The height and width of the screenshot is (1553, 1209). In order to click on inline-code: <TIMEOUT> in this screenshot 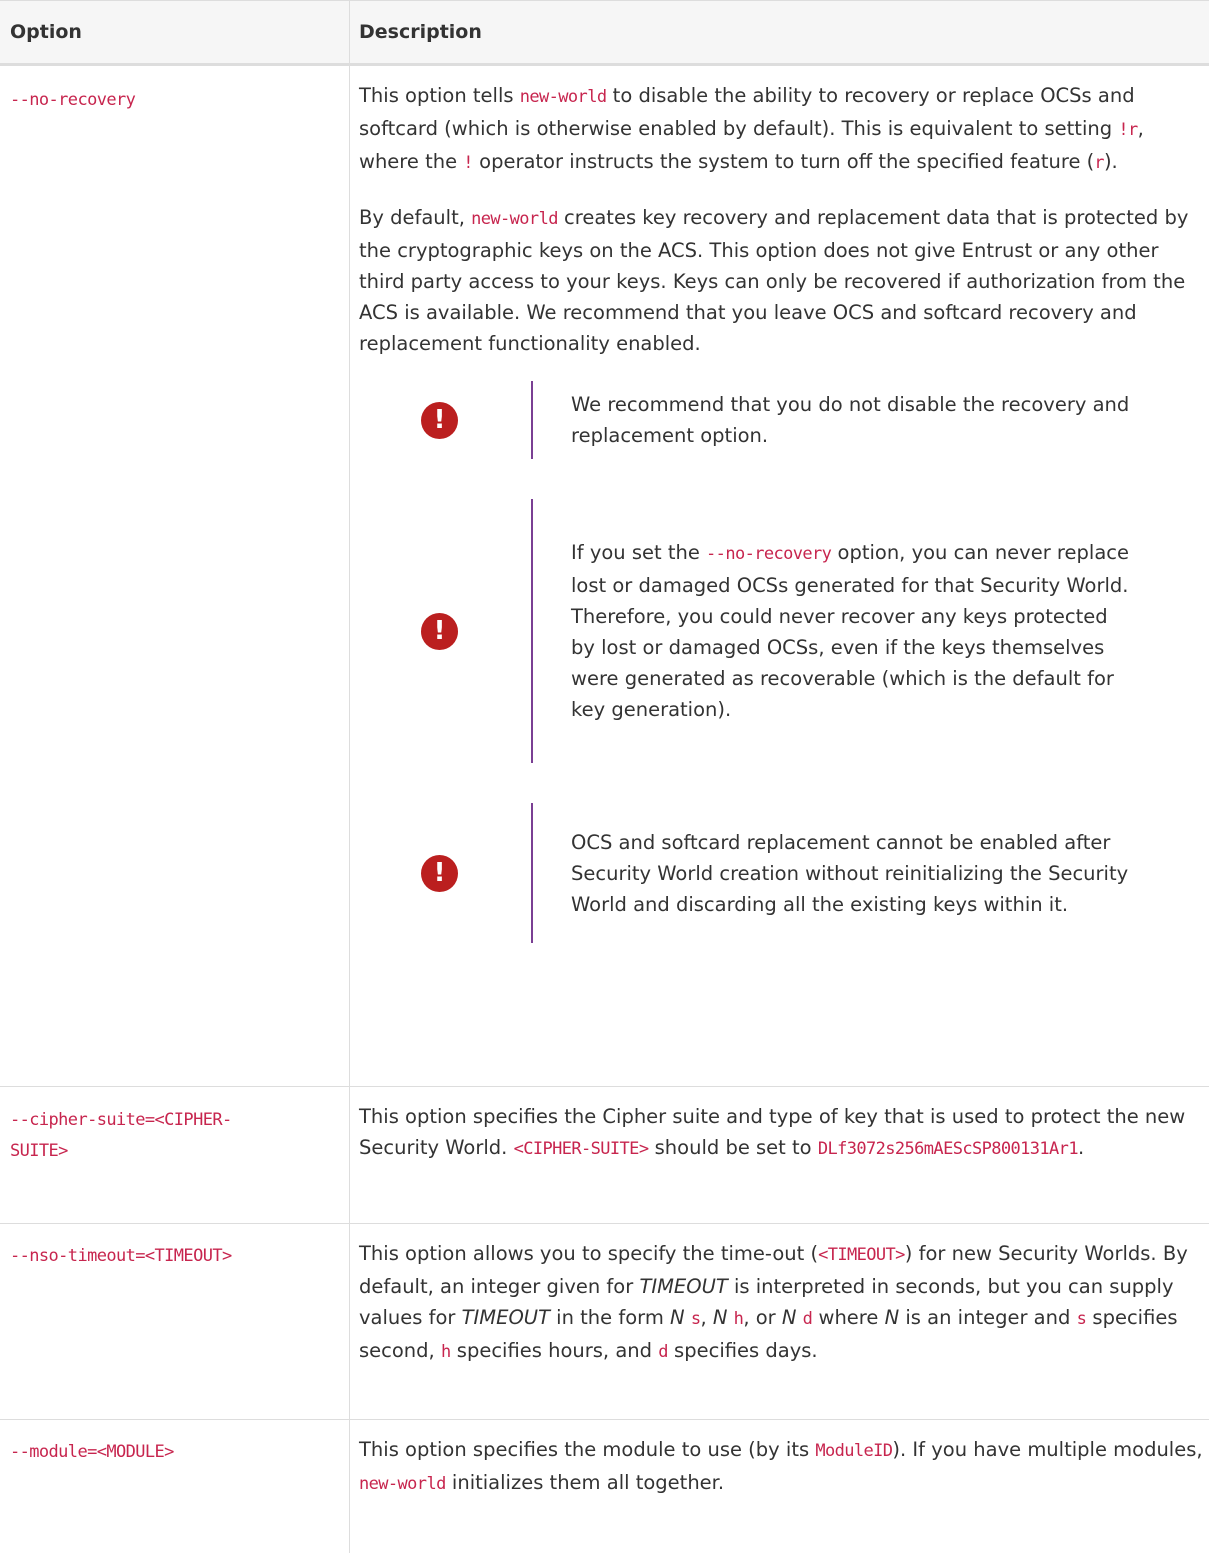, I will do `click(861, 1255)`.